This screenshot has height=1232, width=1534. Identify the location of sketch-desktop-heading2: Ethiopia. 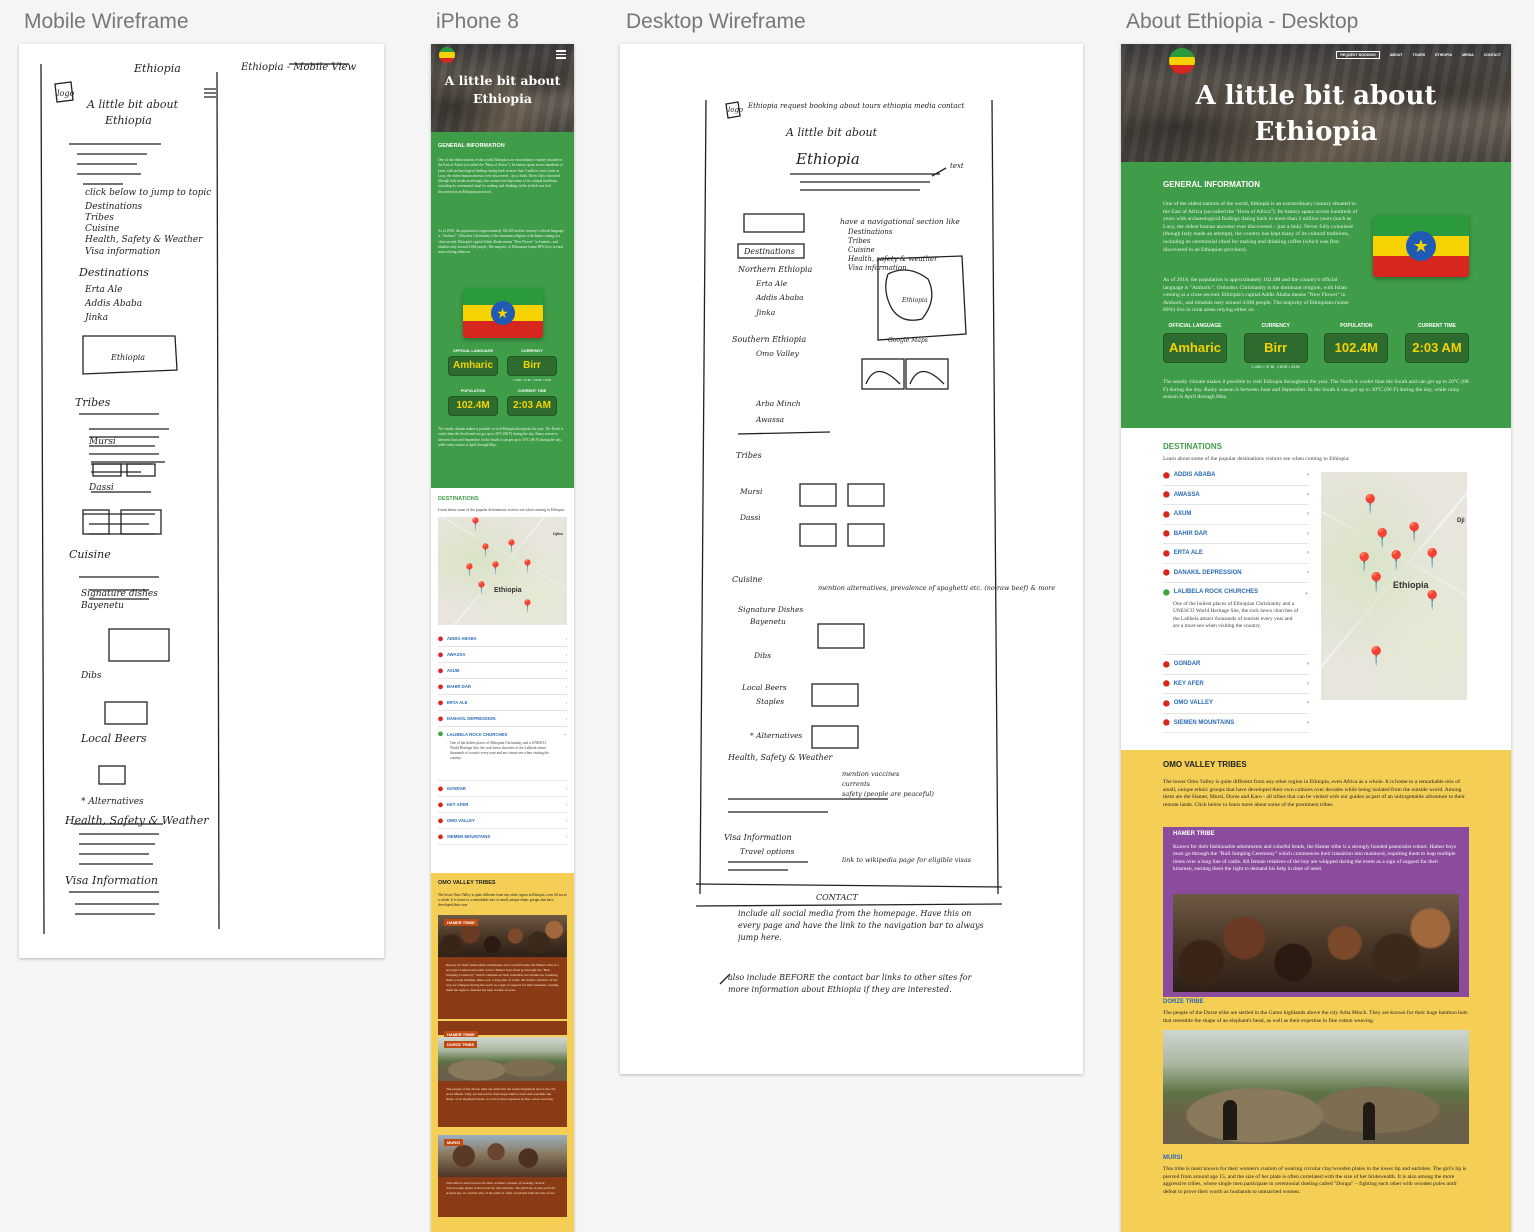
(827, 159).